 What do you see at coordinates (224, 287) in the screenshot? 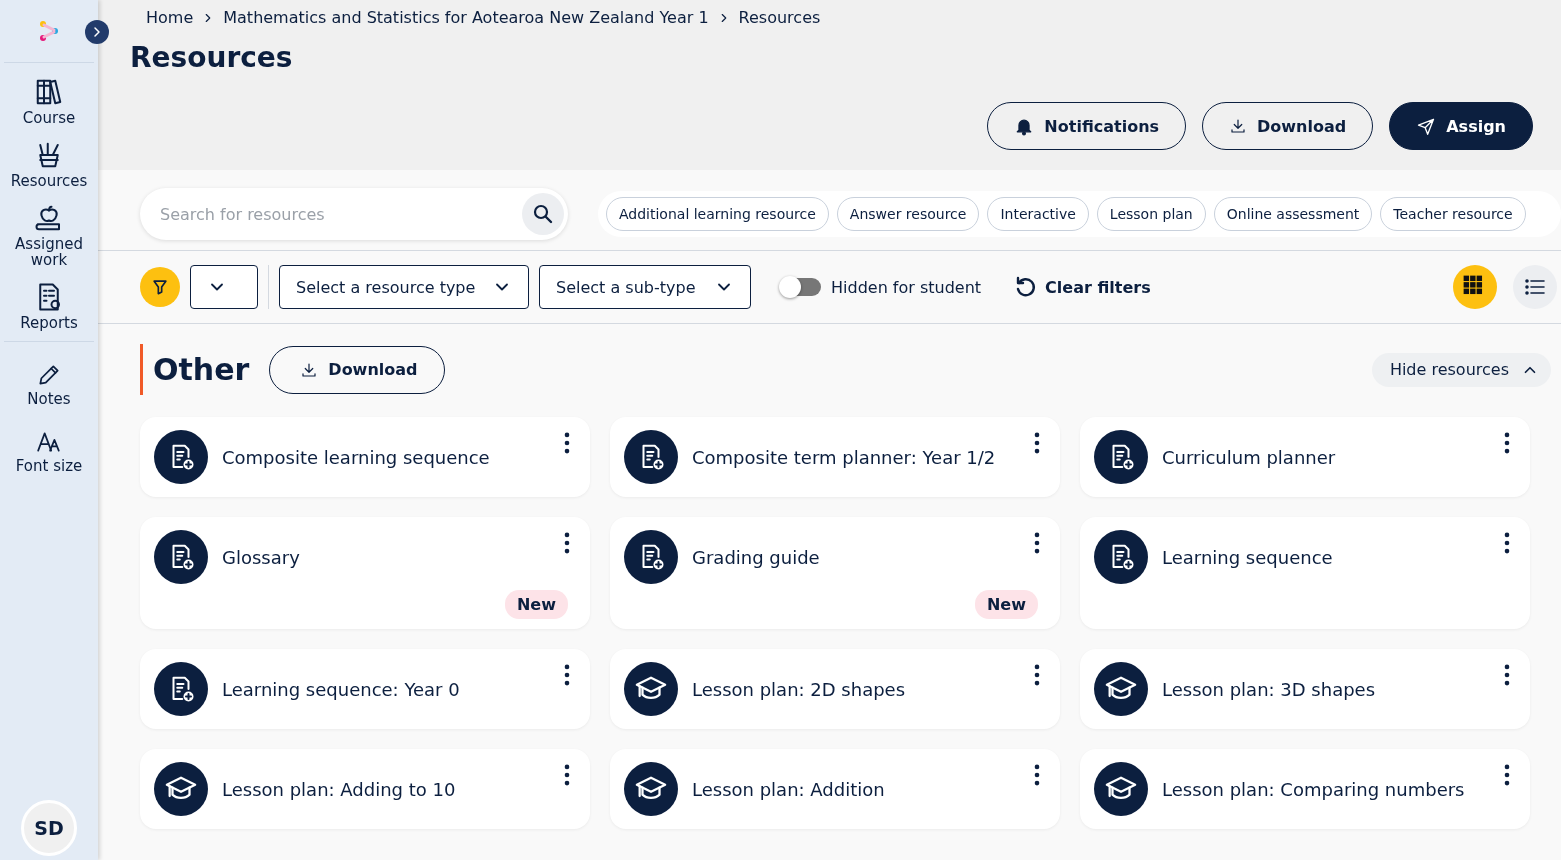
I see `dropdown` at bounding box center [224, 287].